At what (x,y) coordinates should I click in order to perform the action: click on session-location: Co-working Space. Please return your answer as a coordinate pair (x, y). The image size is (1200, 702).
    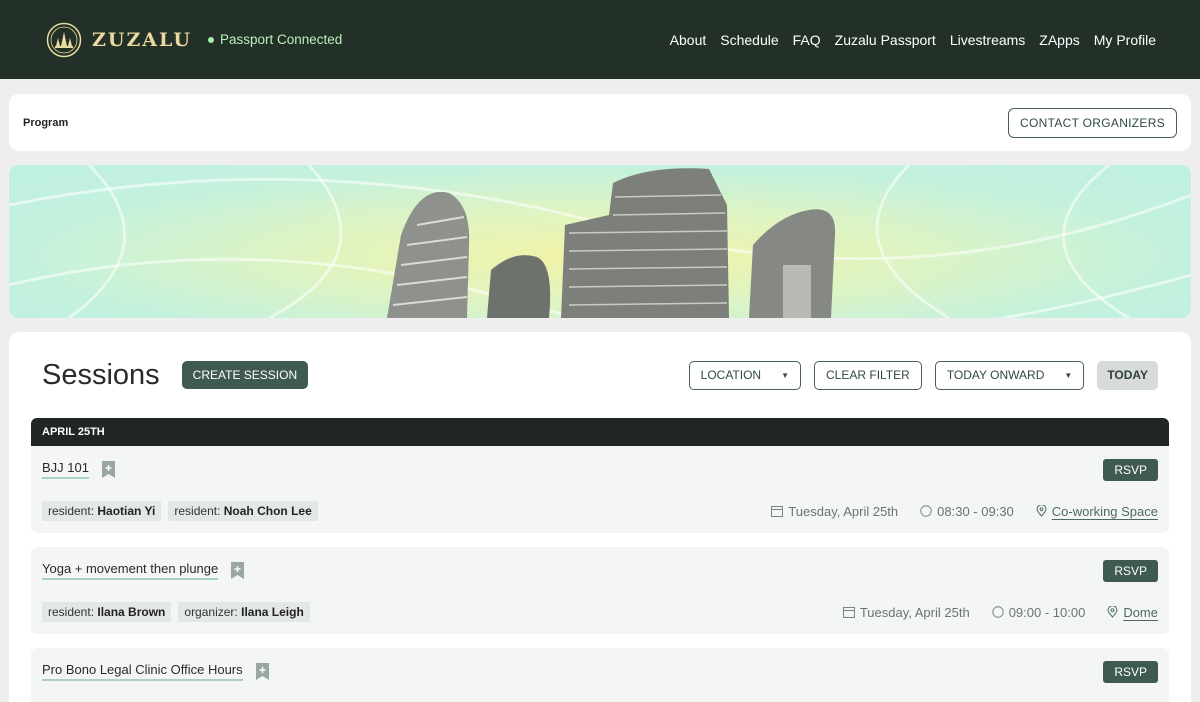
    Looking at the image, I should click on (1097, 511).